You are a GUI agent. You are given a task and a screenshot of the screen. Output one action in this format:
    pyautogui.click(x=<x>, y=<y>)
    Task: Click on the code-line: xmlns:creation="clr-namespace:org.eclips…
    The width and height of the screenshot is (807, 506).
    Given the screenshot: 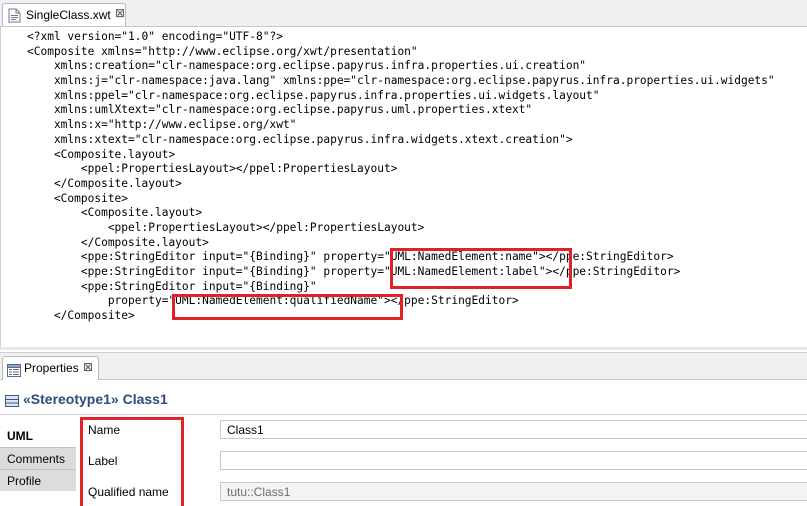 What is the action you would take?
    pyautogui.click(x=401, y=66)
    